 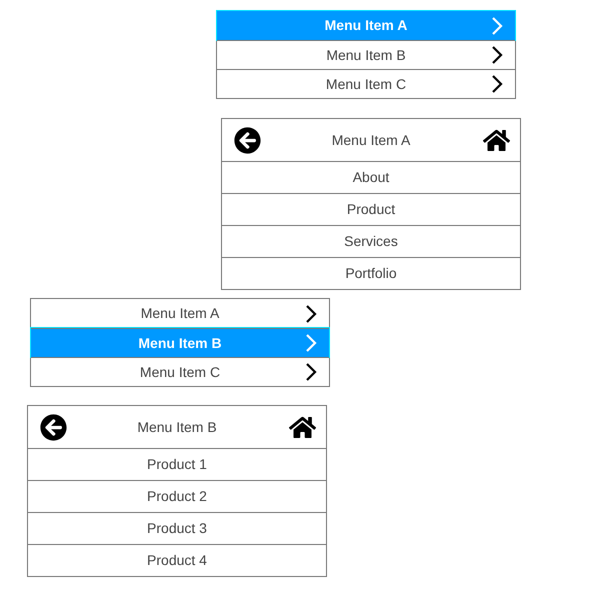 I want to click on submenu-item: Product 1, so click(x=177, y=464).